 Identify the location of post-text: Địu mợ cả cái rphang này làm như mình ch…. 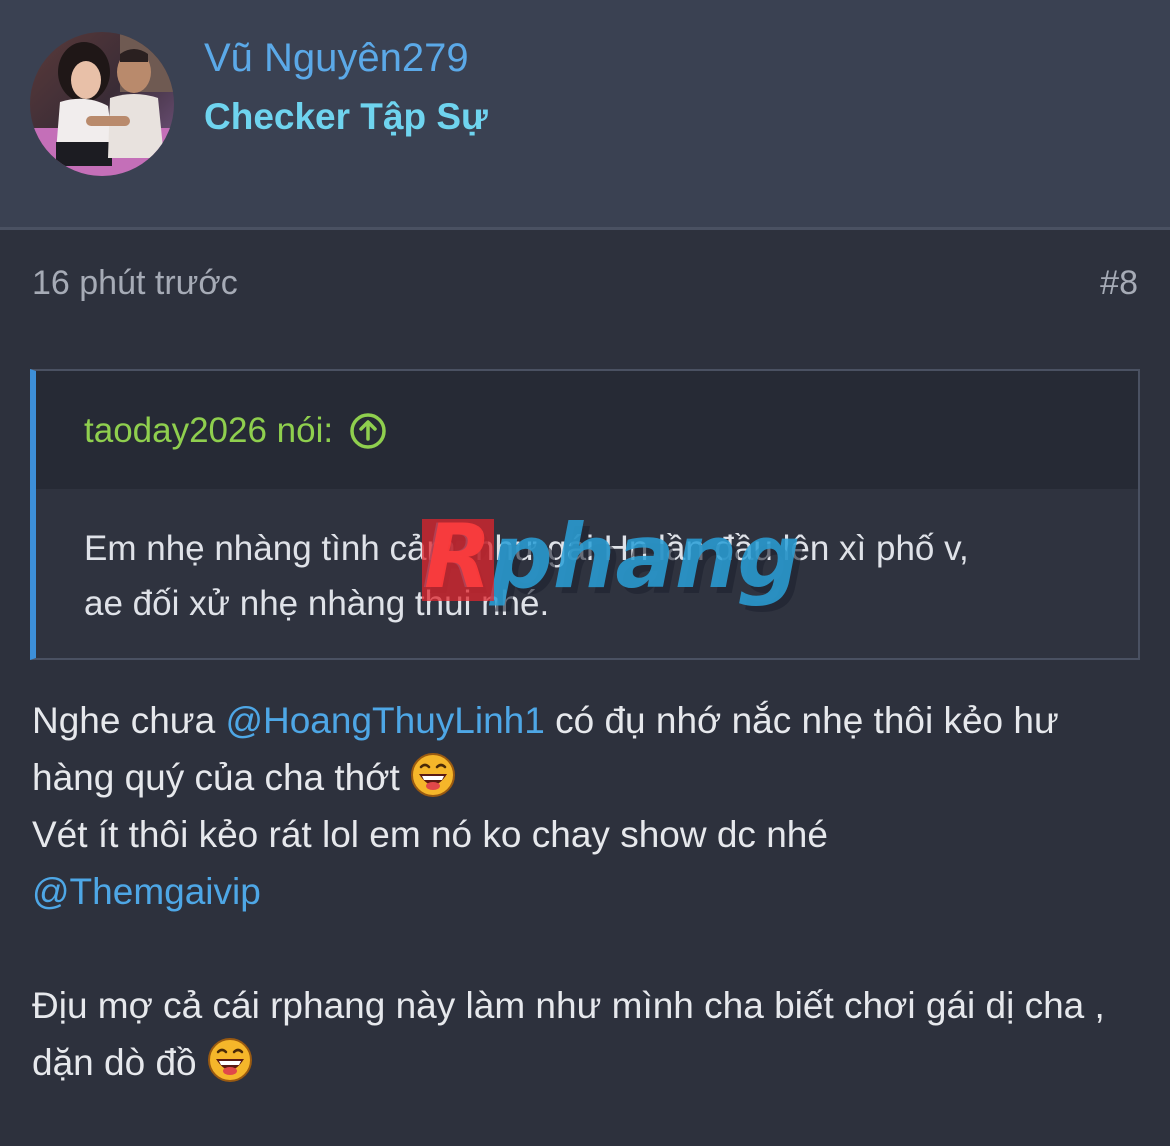
(568, 1034).